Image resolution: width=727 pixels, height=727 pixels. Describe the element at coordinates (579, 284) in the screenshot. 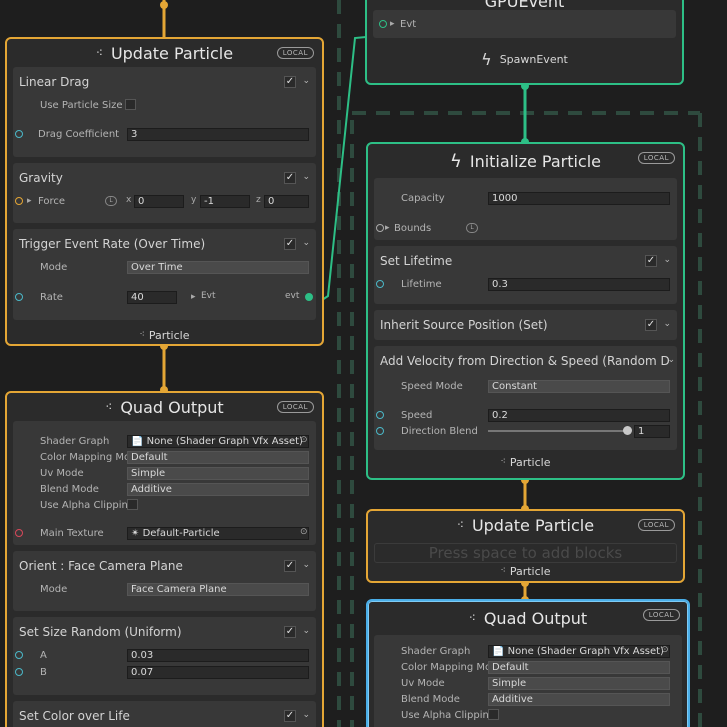

I see `lifetime-field: 0.3` at that location.